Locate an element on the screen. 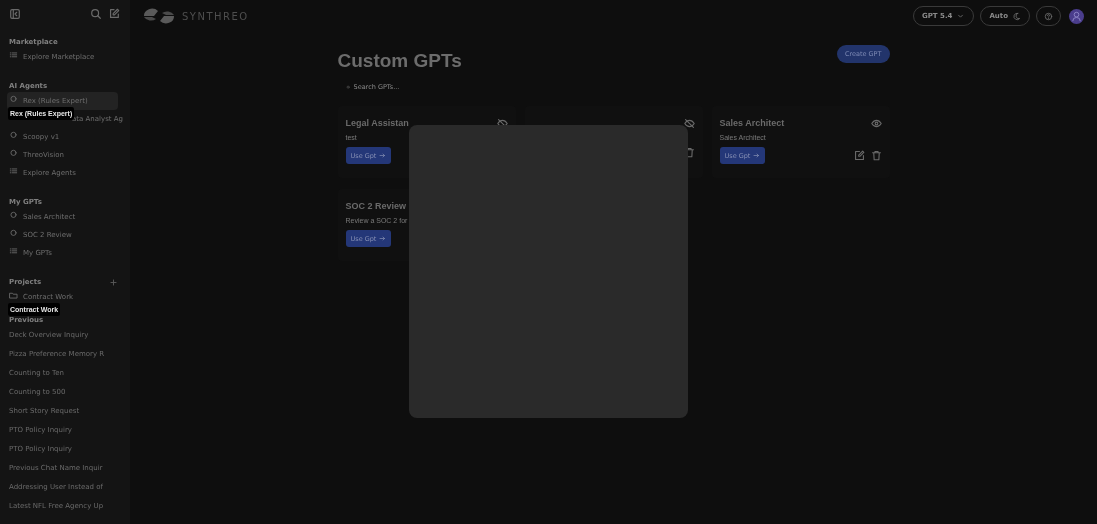 The width and height of the screenshot is (1097, 524). help-button is located at coordinates (1048, 16).